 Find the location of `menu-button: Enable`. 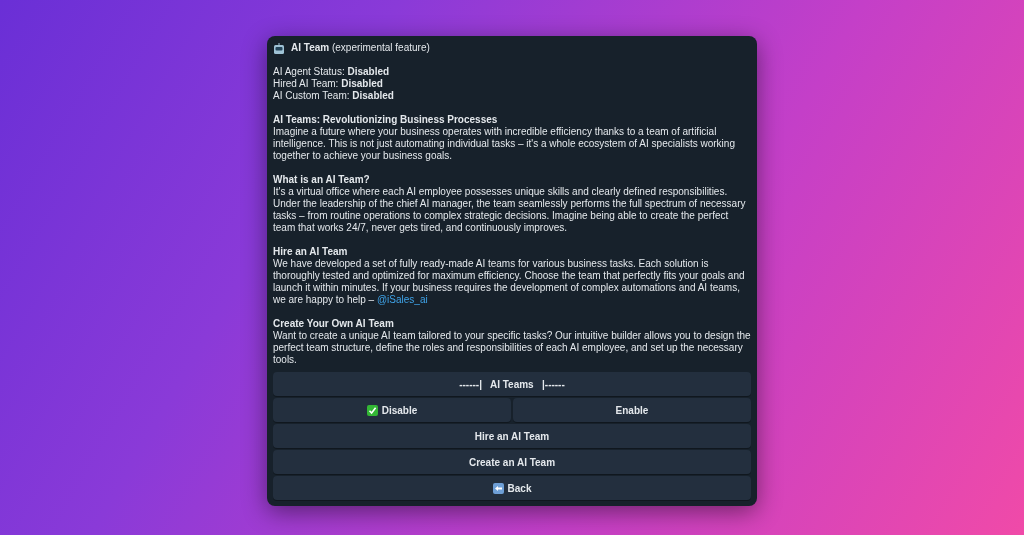

menu-button: Enable is located at coordinates (632, 410).